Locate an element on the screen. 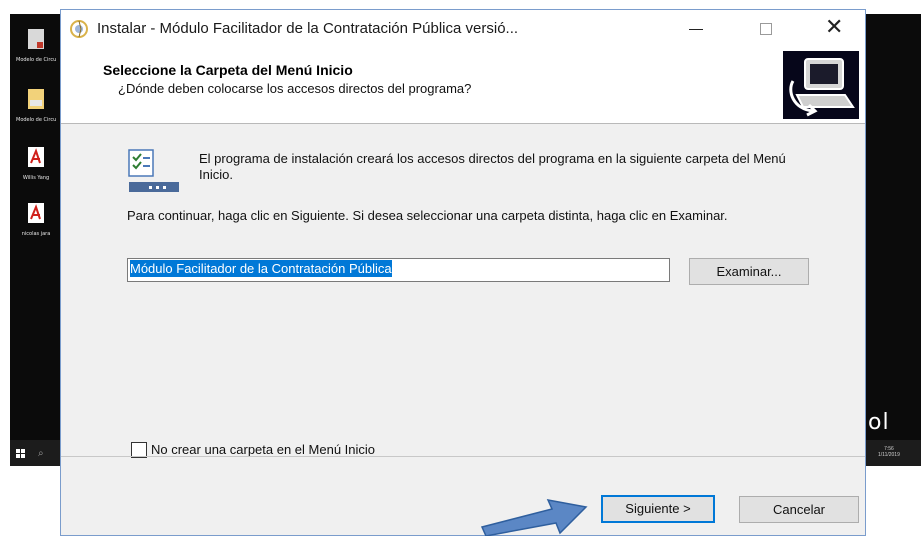 This screenshot has height=536, width=921. close-icon: ✕ is located at coordinates (834, 27).